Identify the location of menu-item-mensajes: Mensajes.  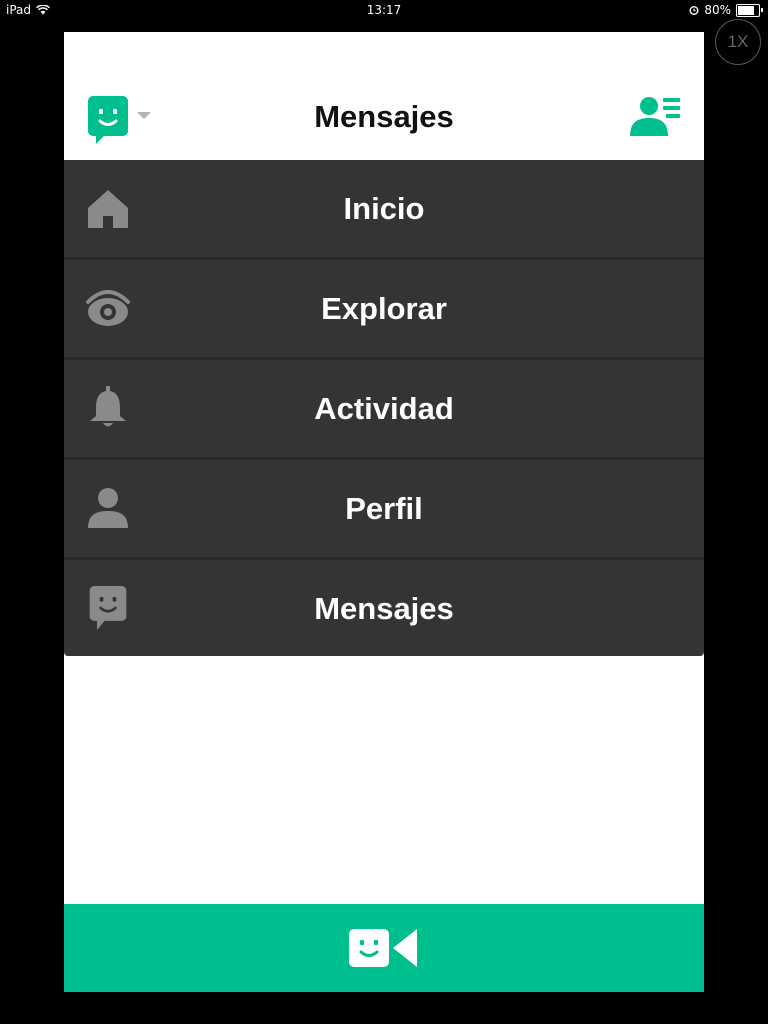
(384, 608).